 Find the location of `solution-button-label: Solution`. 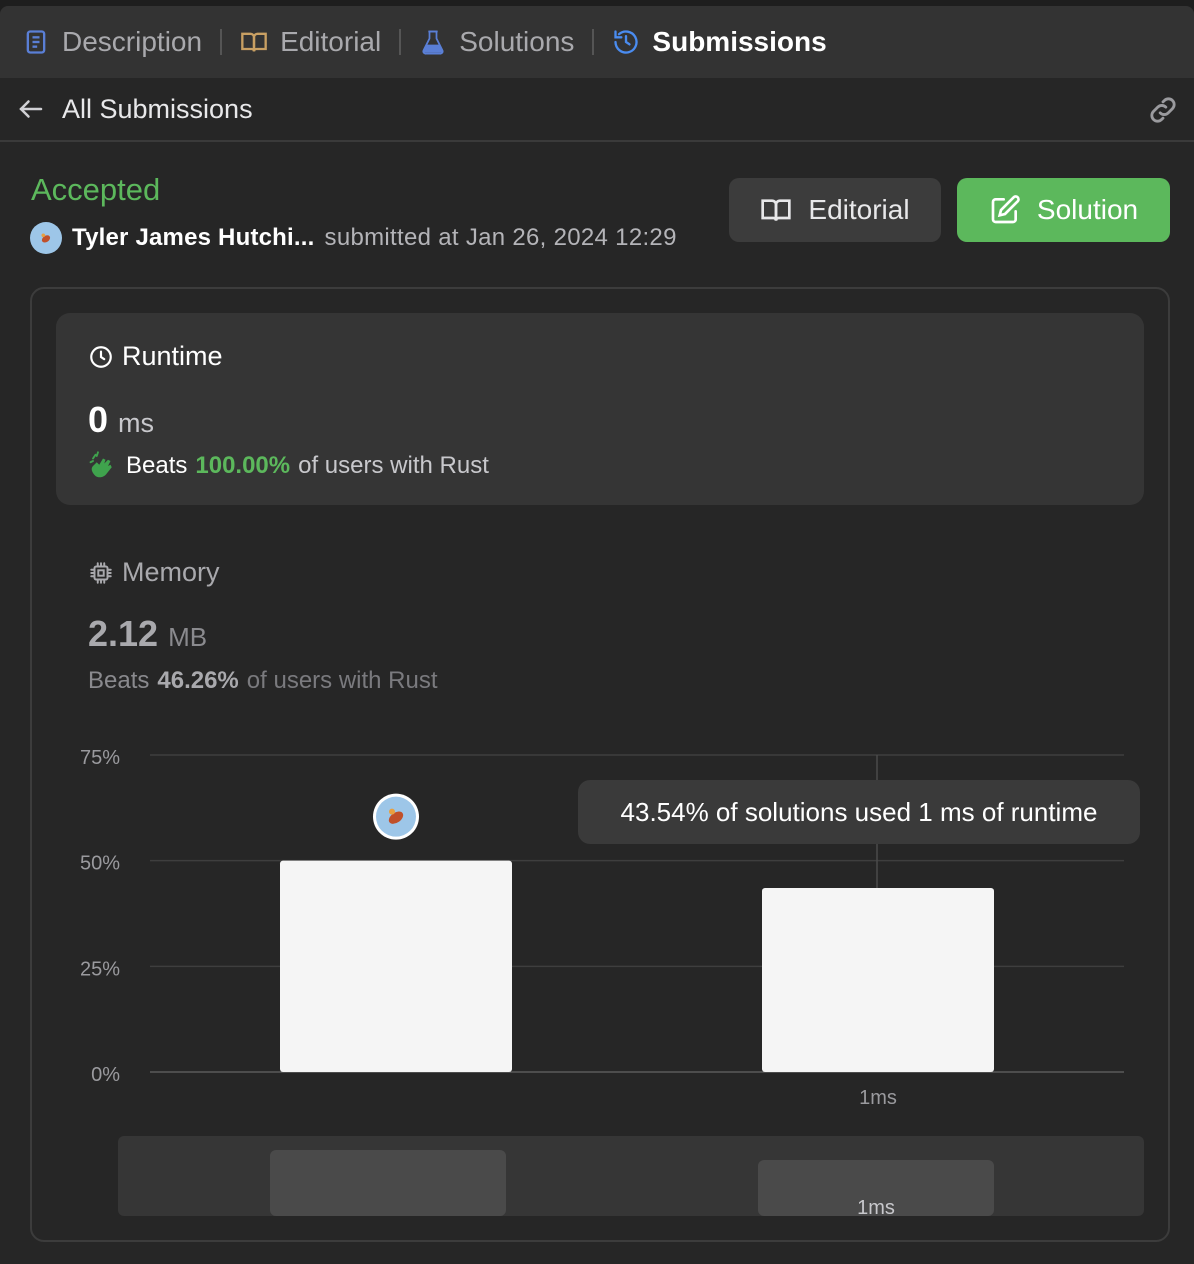

solution-button-label: Solution is located at coordinates (1087, 209).